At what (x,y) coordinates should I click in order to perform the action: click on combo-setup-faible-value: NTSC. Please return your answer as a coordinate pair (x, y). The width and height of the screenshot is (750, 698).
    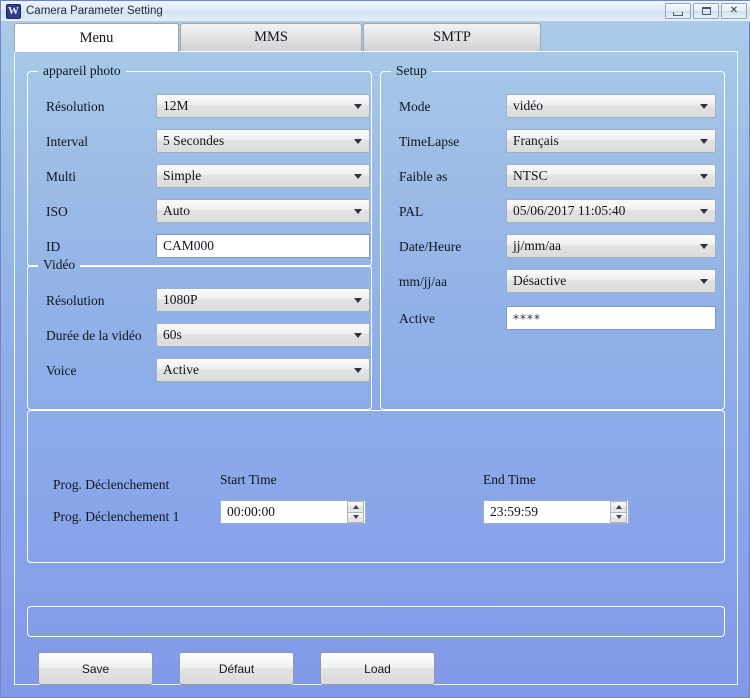
    Looking at the image, I should click on (530, 175).